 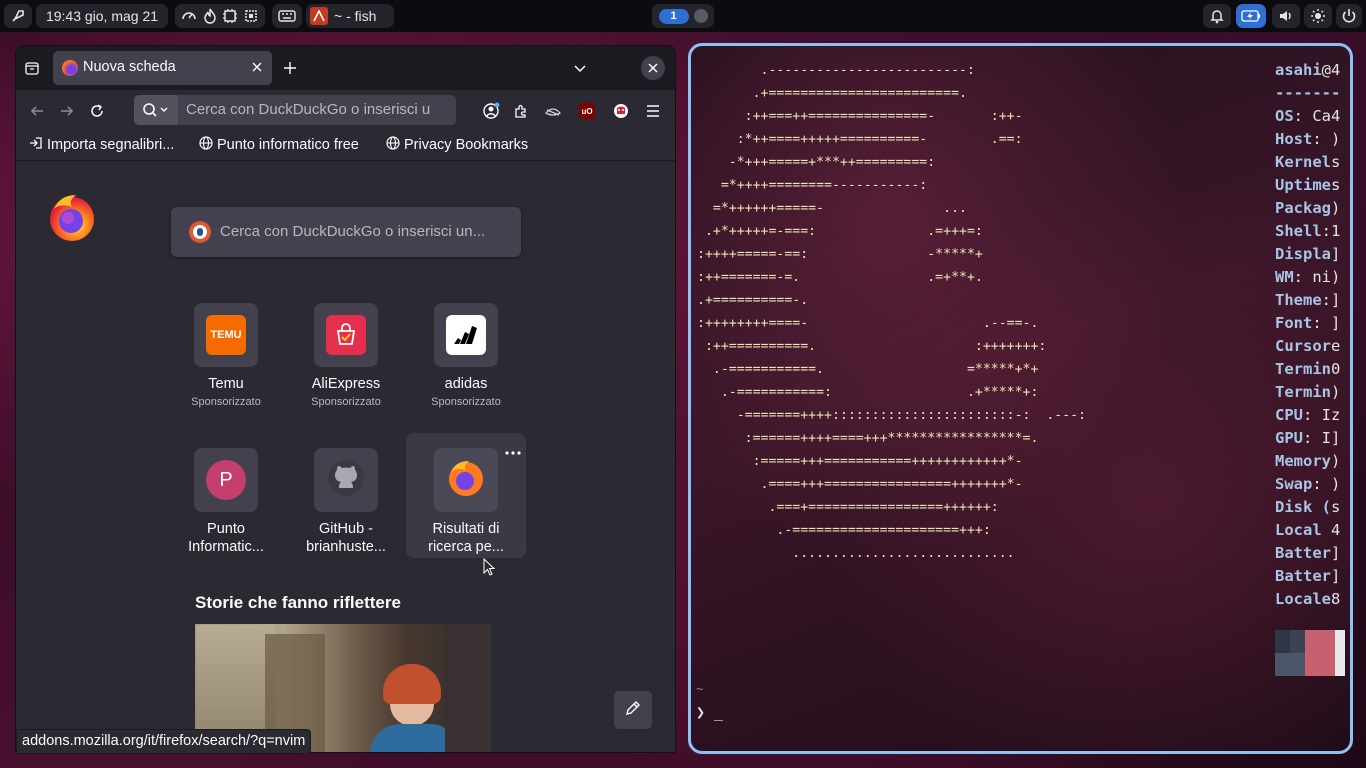 I want to click on fetch-key: Termin, so click(x=1303, y=369).